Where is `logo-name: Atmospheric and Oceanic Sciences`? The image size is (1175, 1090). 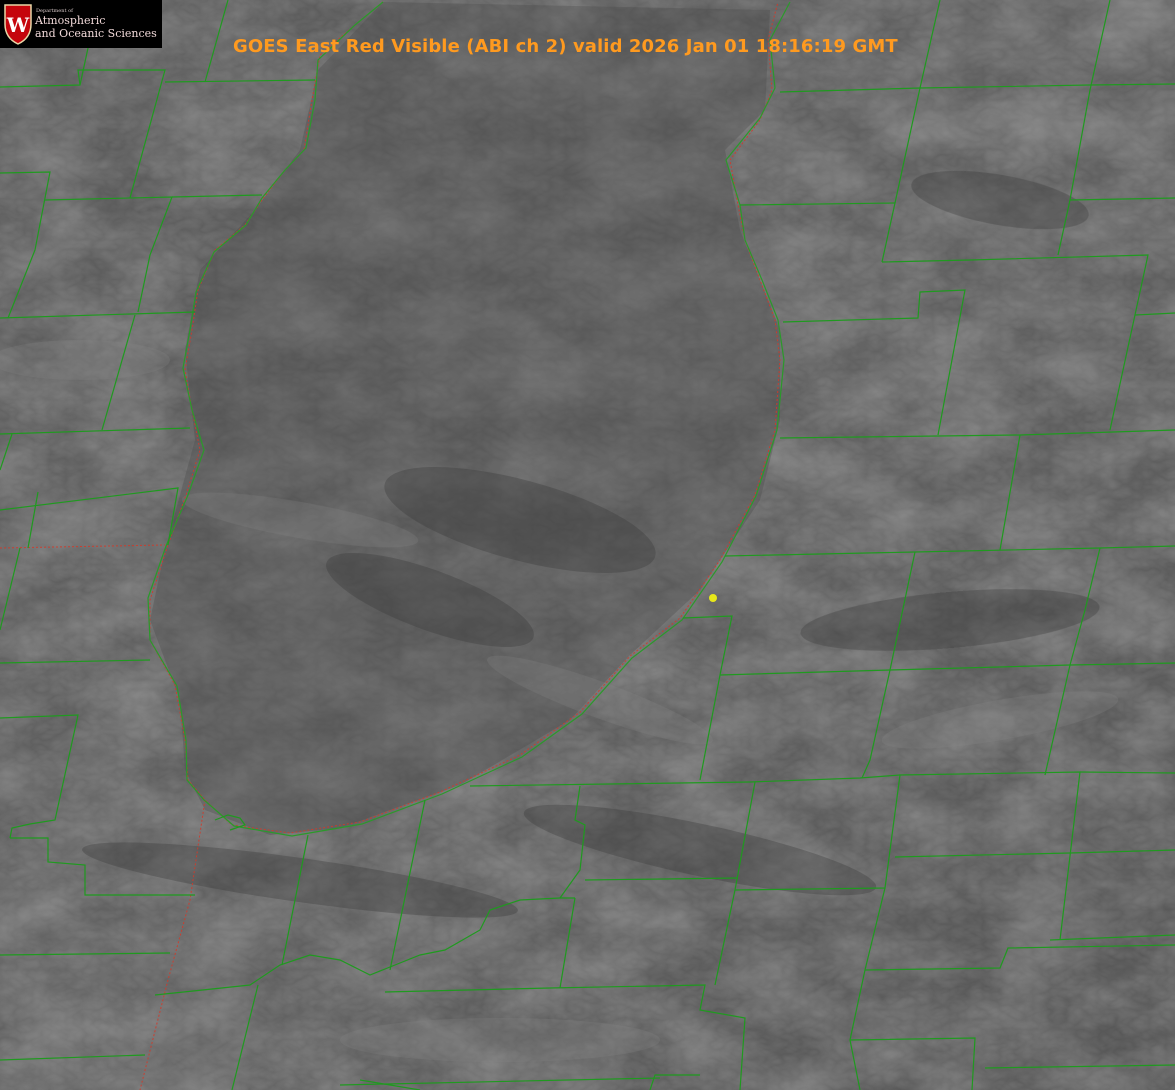
logo-name: Atmospheric and Oceanic Sciences is located at coordinates (96, 27).